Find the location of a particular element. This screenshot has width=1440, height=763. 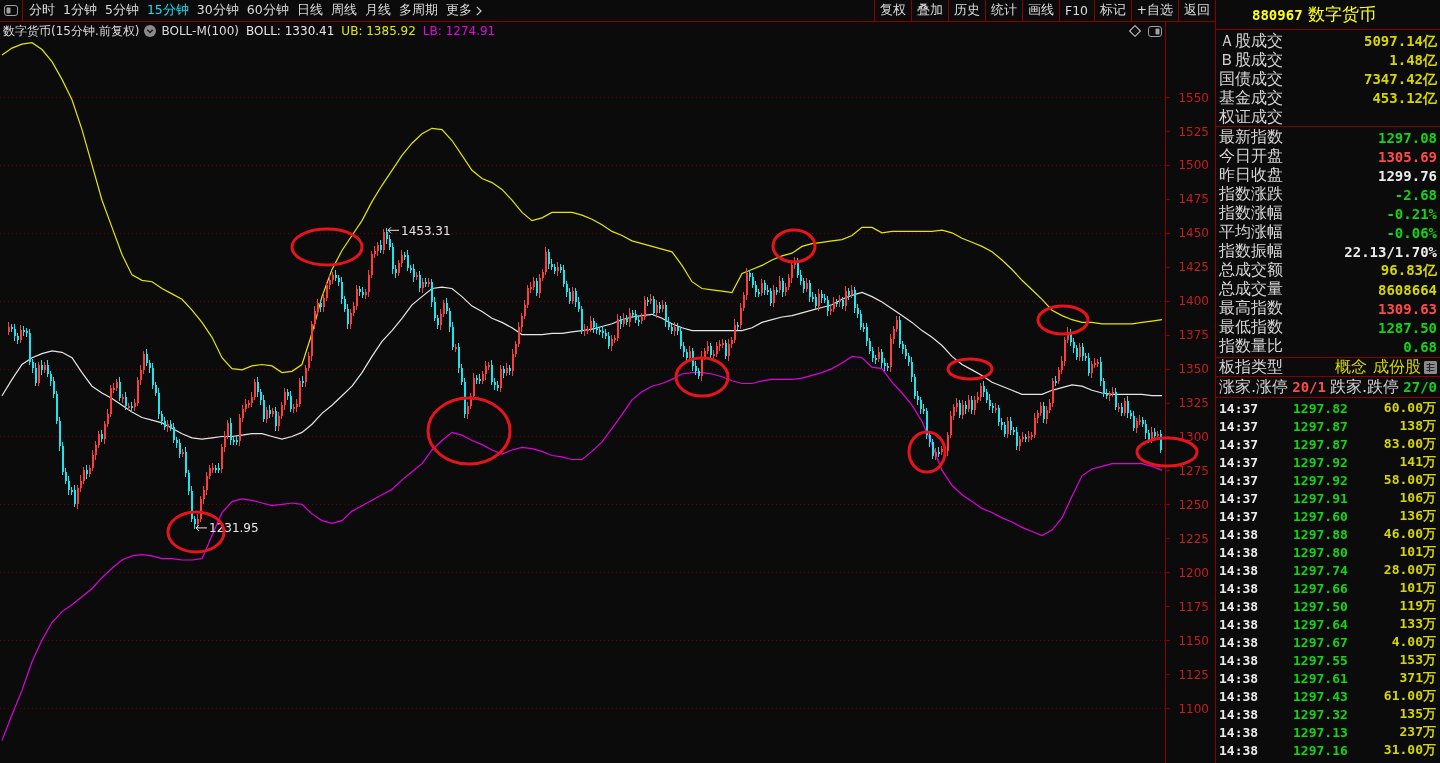

stat-label: 基金成交 is located at coordinates (1251, 98).